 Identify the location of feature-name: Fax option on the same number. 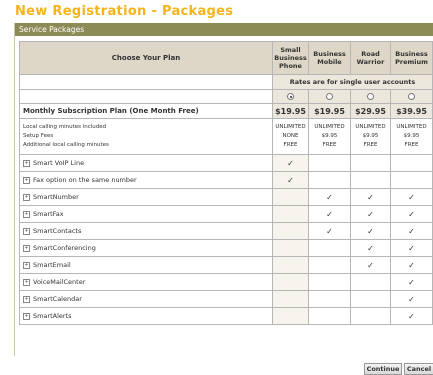
(85, 180).